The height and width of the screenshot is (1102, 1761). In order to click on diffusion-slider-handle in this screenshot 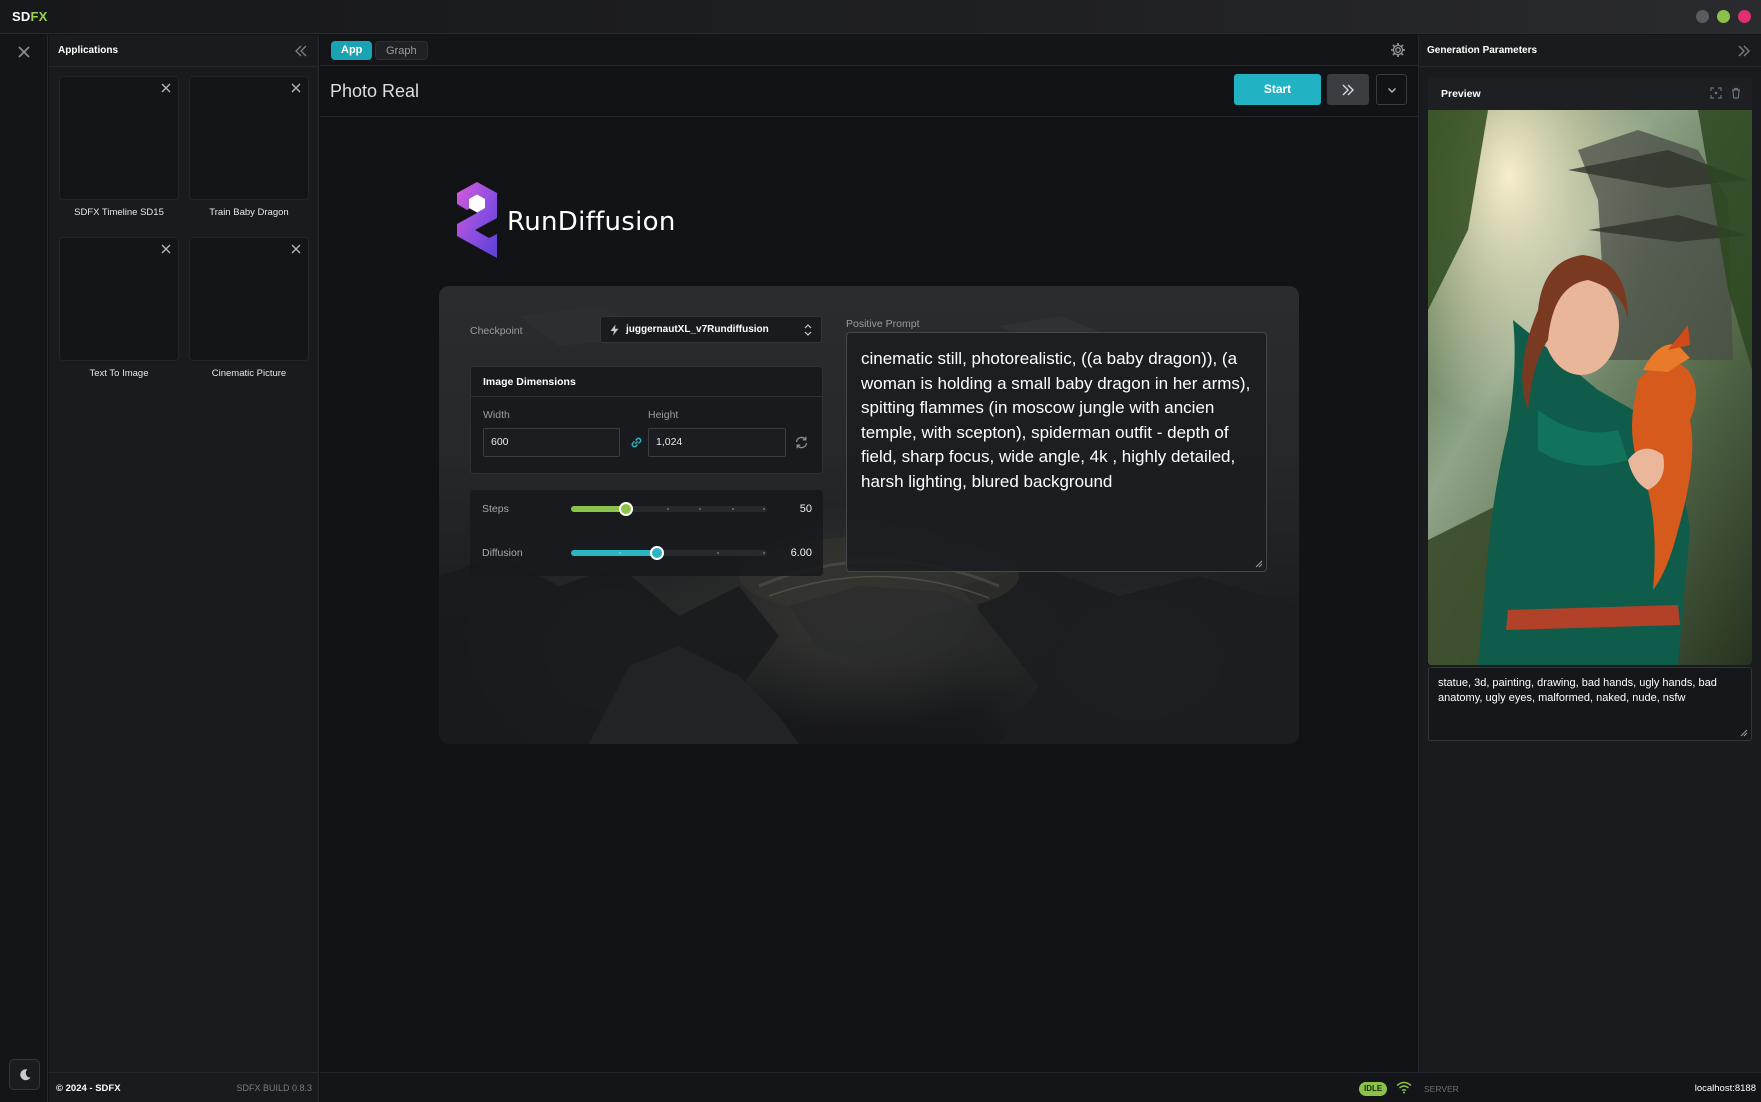, I will do `click(657, 553)`.